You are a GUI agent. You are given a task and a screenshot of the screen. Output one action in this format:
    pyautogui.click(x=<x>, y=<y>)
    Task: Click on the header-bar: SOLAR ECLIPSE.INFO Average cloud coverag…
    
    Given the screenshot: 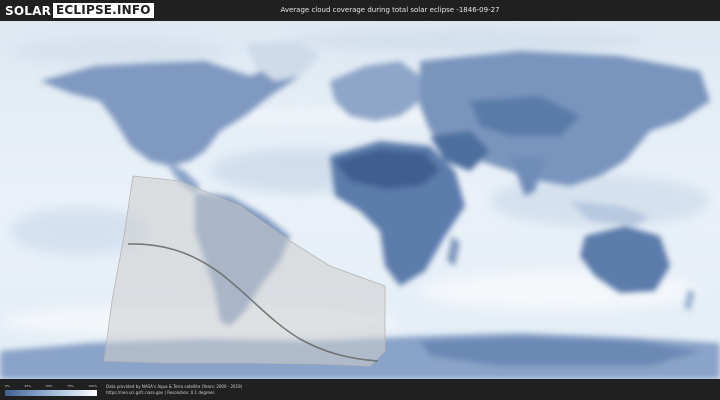 What is the action you would take?
    pyautogui.click(x=360, y=10)
    